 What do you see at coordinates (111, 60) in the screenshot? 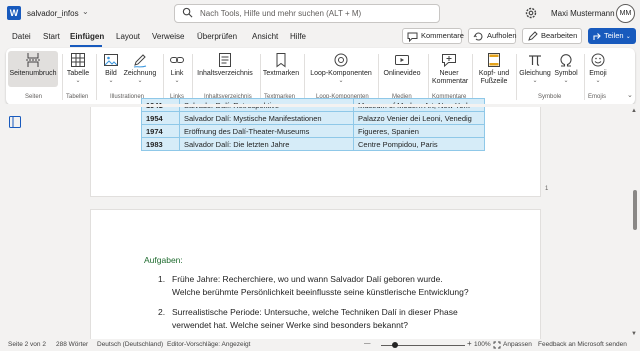
I see `image-icon` at bounding box center [111, 60].